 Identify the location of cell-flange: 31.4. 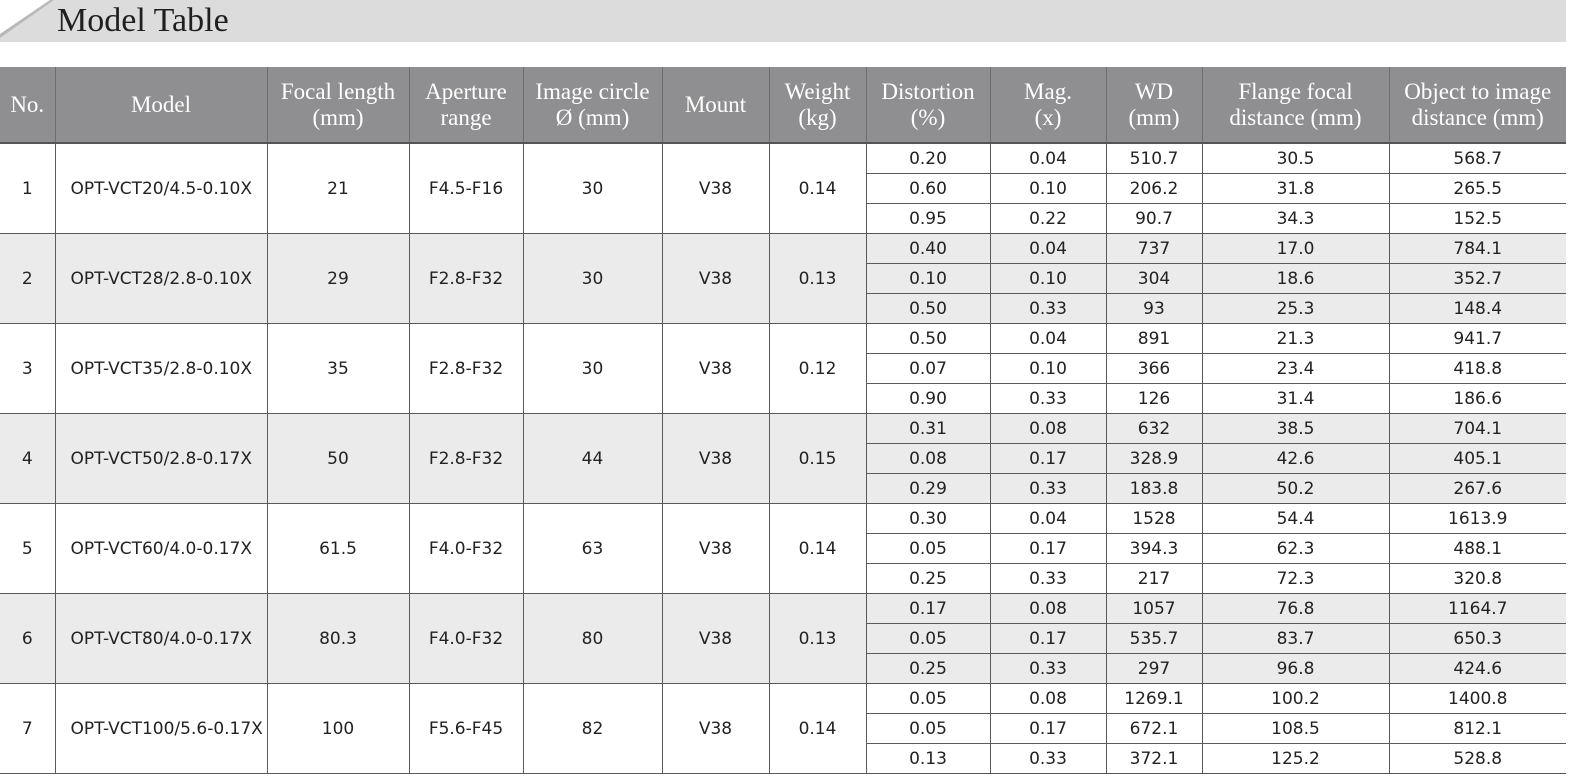
(1296, 398).